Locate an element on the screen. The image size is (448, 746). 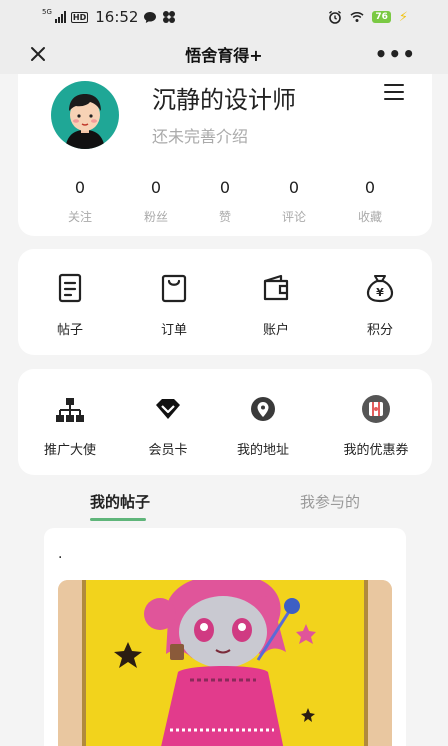
services-card: 推广大使 会员卡 我的地址 我的优惠券 is located at coordinates (225, 422).